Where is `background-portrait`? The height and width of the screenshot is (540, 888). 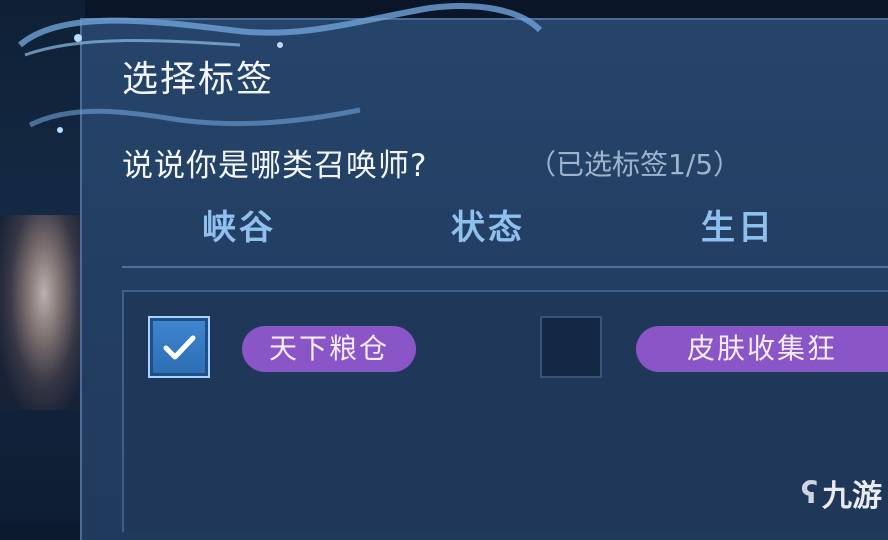
background-portrait is located at coordinates (40, 312).